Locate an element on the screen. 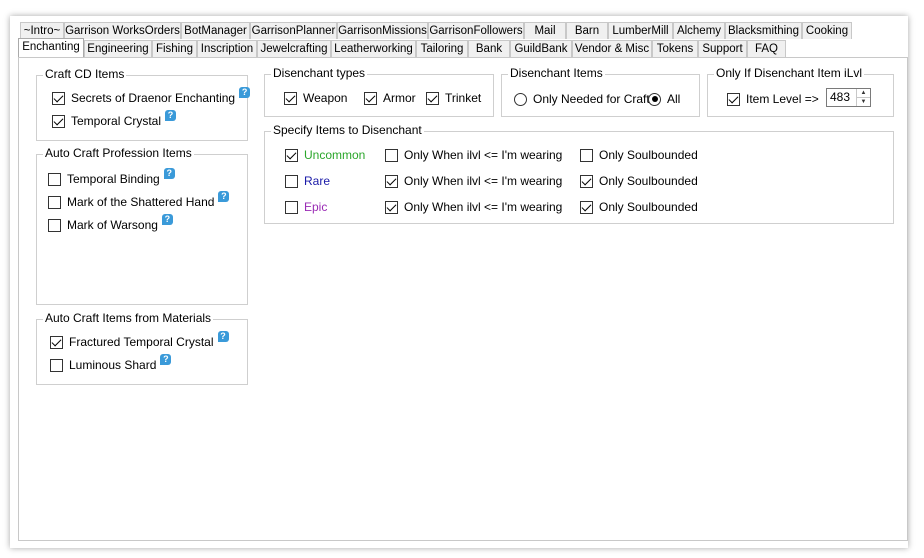 The width and height of the screenshot is (924, 558). trinket-checkbox: Trinket is located at coordinates (453, 98).